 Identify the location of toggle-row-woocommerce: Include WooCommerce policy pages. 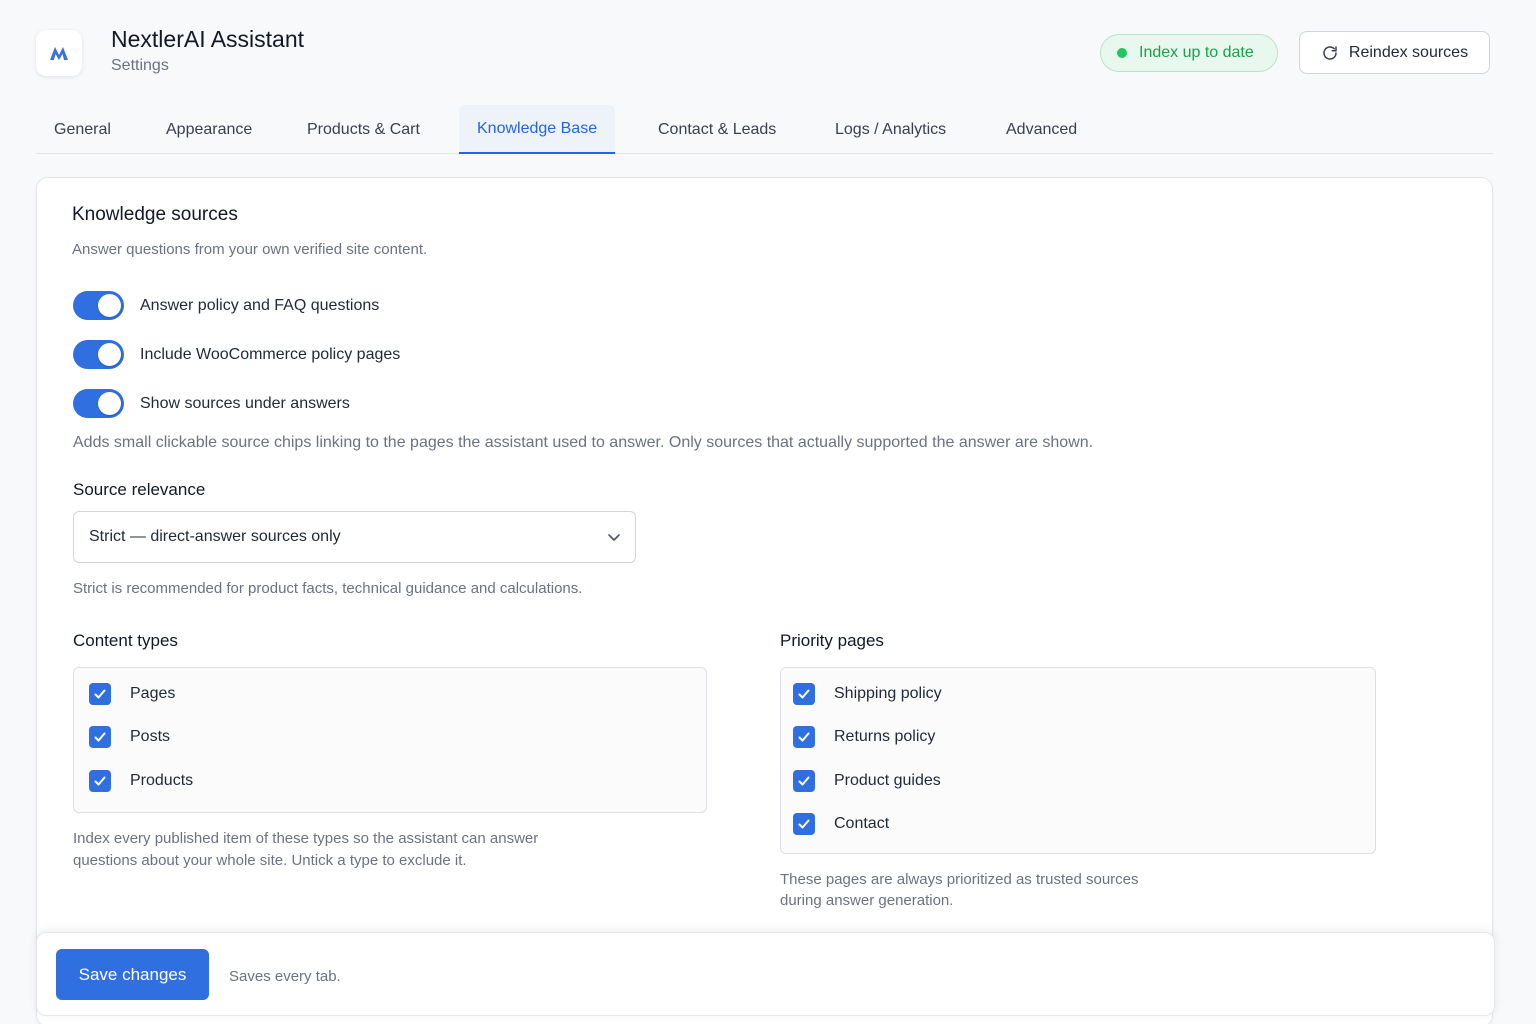
(236, 354).